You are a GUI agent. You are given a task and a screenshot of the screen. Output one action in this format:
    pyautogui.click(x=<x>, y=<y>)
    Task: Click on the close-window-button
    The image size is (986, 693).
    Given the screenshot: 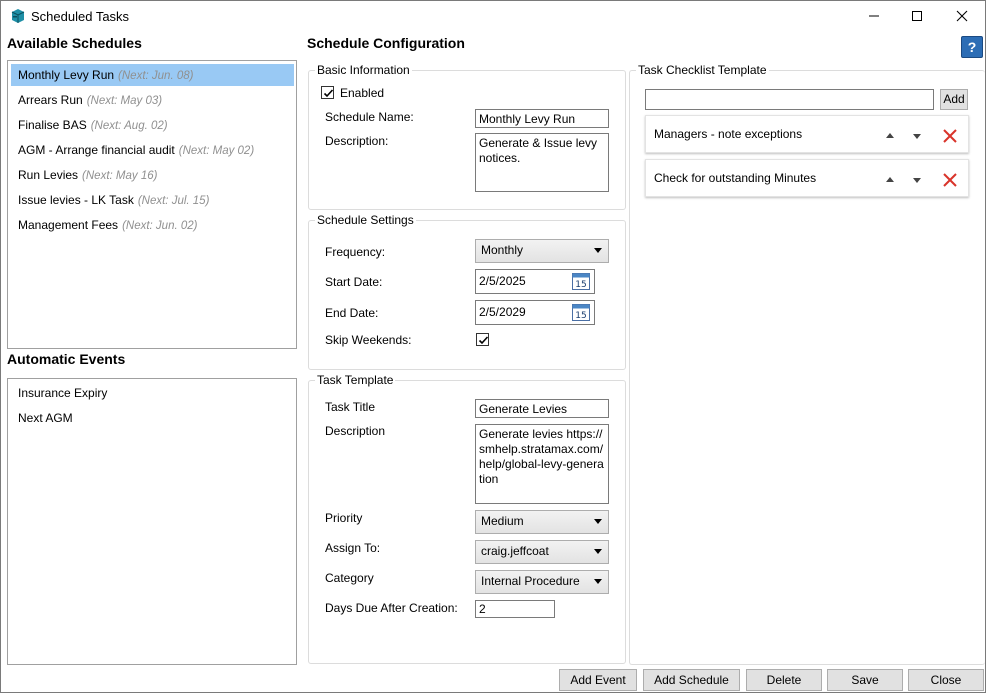 What is the action you would take?
    pyautogui.click(x=962, y=16)
    